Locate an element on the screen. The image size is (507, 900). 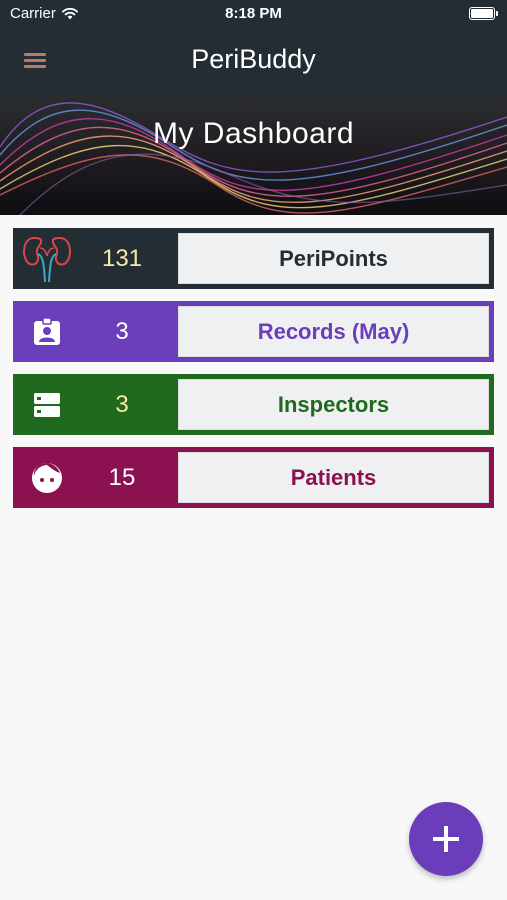
top-app-bar: Carrier 8:18 PM PeriBuddy is located at coordinates (253, 47).